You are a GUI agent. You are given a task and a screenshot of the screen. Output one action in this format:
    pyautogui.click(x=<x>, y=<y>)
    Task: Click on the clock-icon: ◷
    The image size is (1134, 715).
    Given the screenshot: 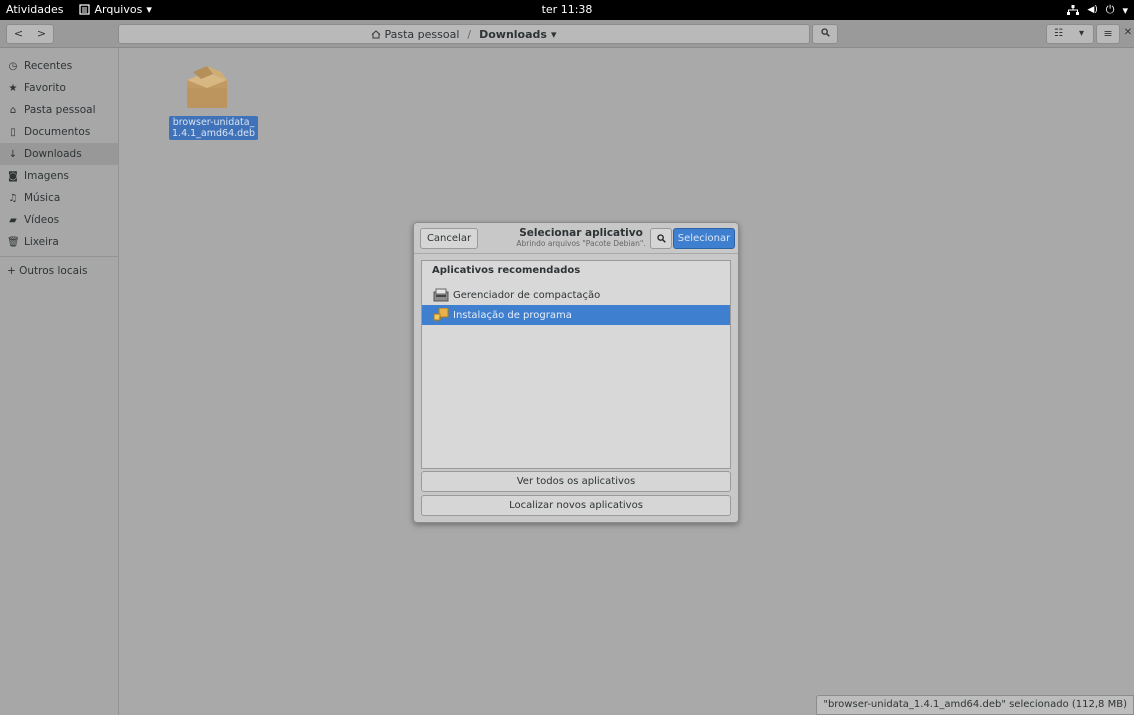 What is the action you would take?
    pyautogui.click(x=13, y=66)
    